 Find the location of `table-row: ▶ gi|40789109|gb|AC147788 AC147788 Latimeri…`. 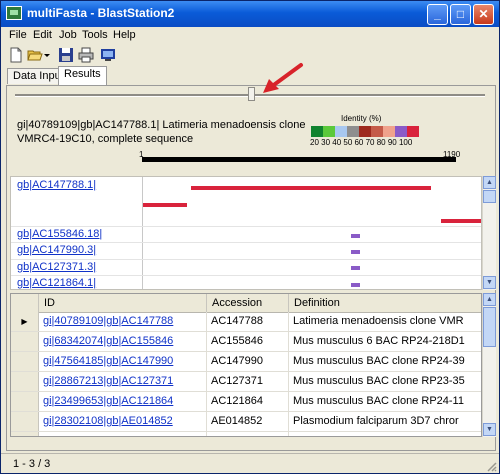

table-row: ▶ gi|40789109|gb|AC147788 AC147788 Latimeri… is located at coordinates (246, 322).